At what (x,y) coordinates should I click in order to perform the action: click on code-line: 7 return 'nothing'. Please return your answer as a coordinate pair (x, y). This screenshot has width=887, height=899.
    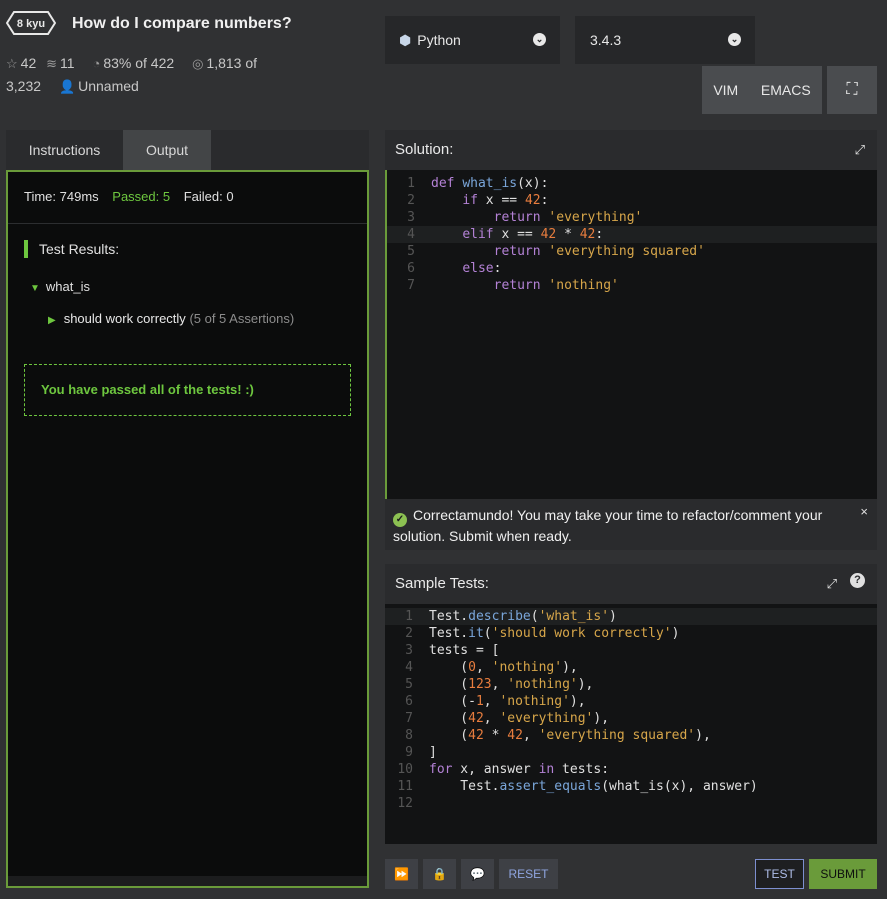
    Looking at the image, I should click on (513, 285).